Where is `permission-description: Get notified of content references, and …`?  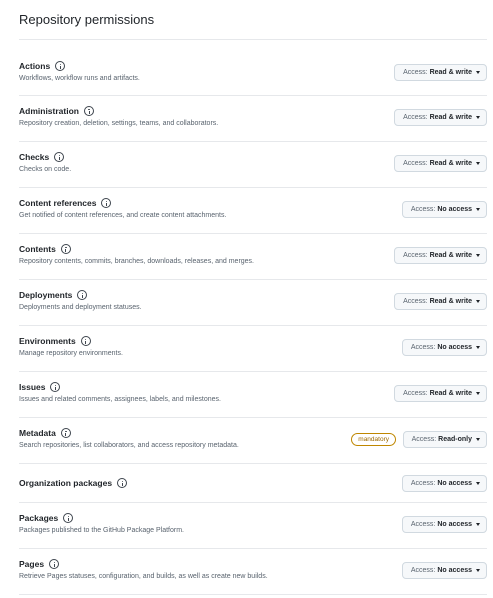
permission-description: Get notified of content references, and … is located at coordinates (123, 215).